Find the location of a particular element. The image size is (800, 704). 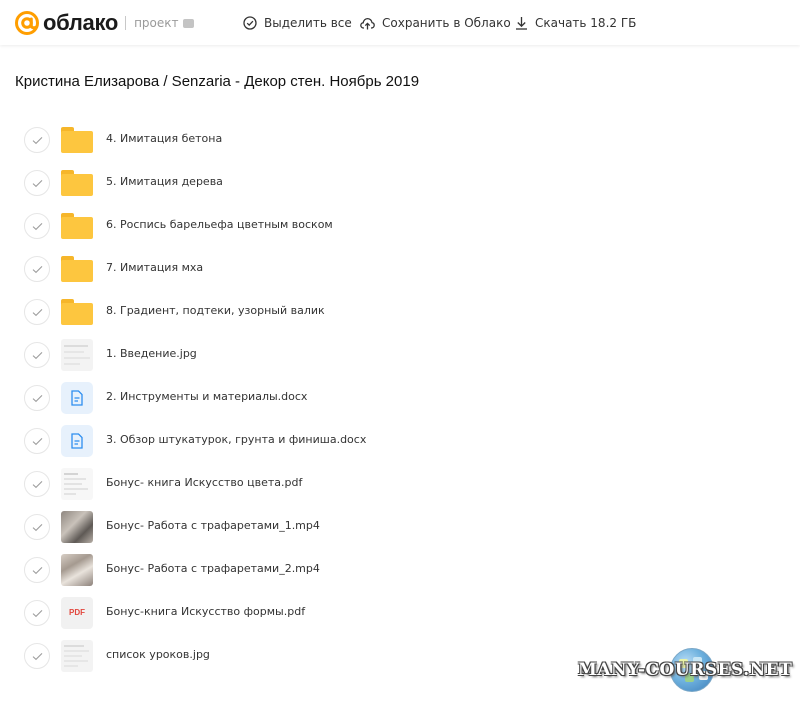

list-item: 7. Имитация мха is located at coordinates (400, 267).